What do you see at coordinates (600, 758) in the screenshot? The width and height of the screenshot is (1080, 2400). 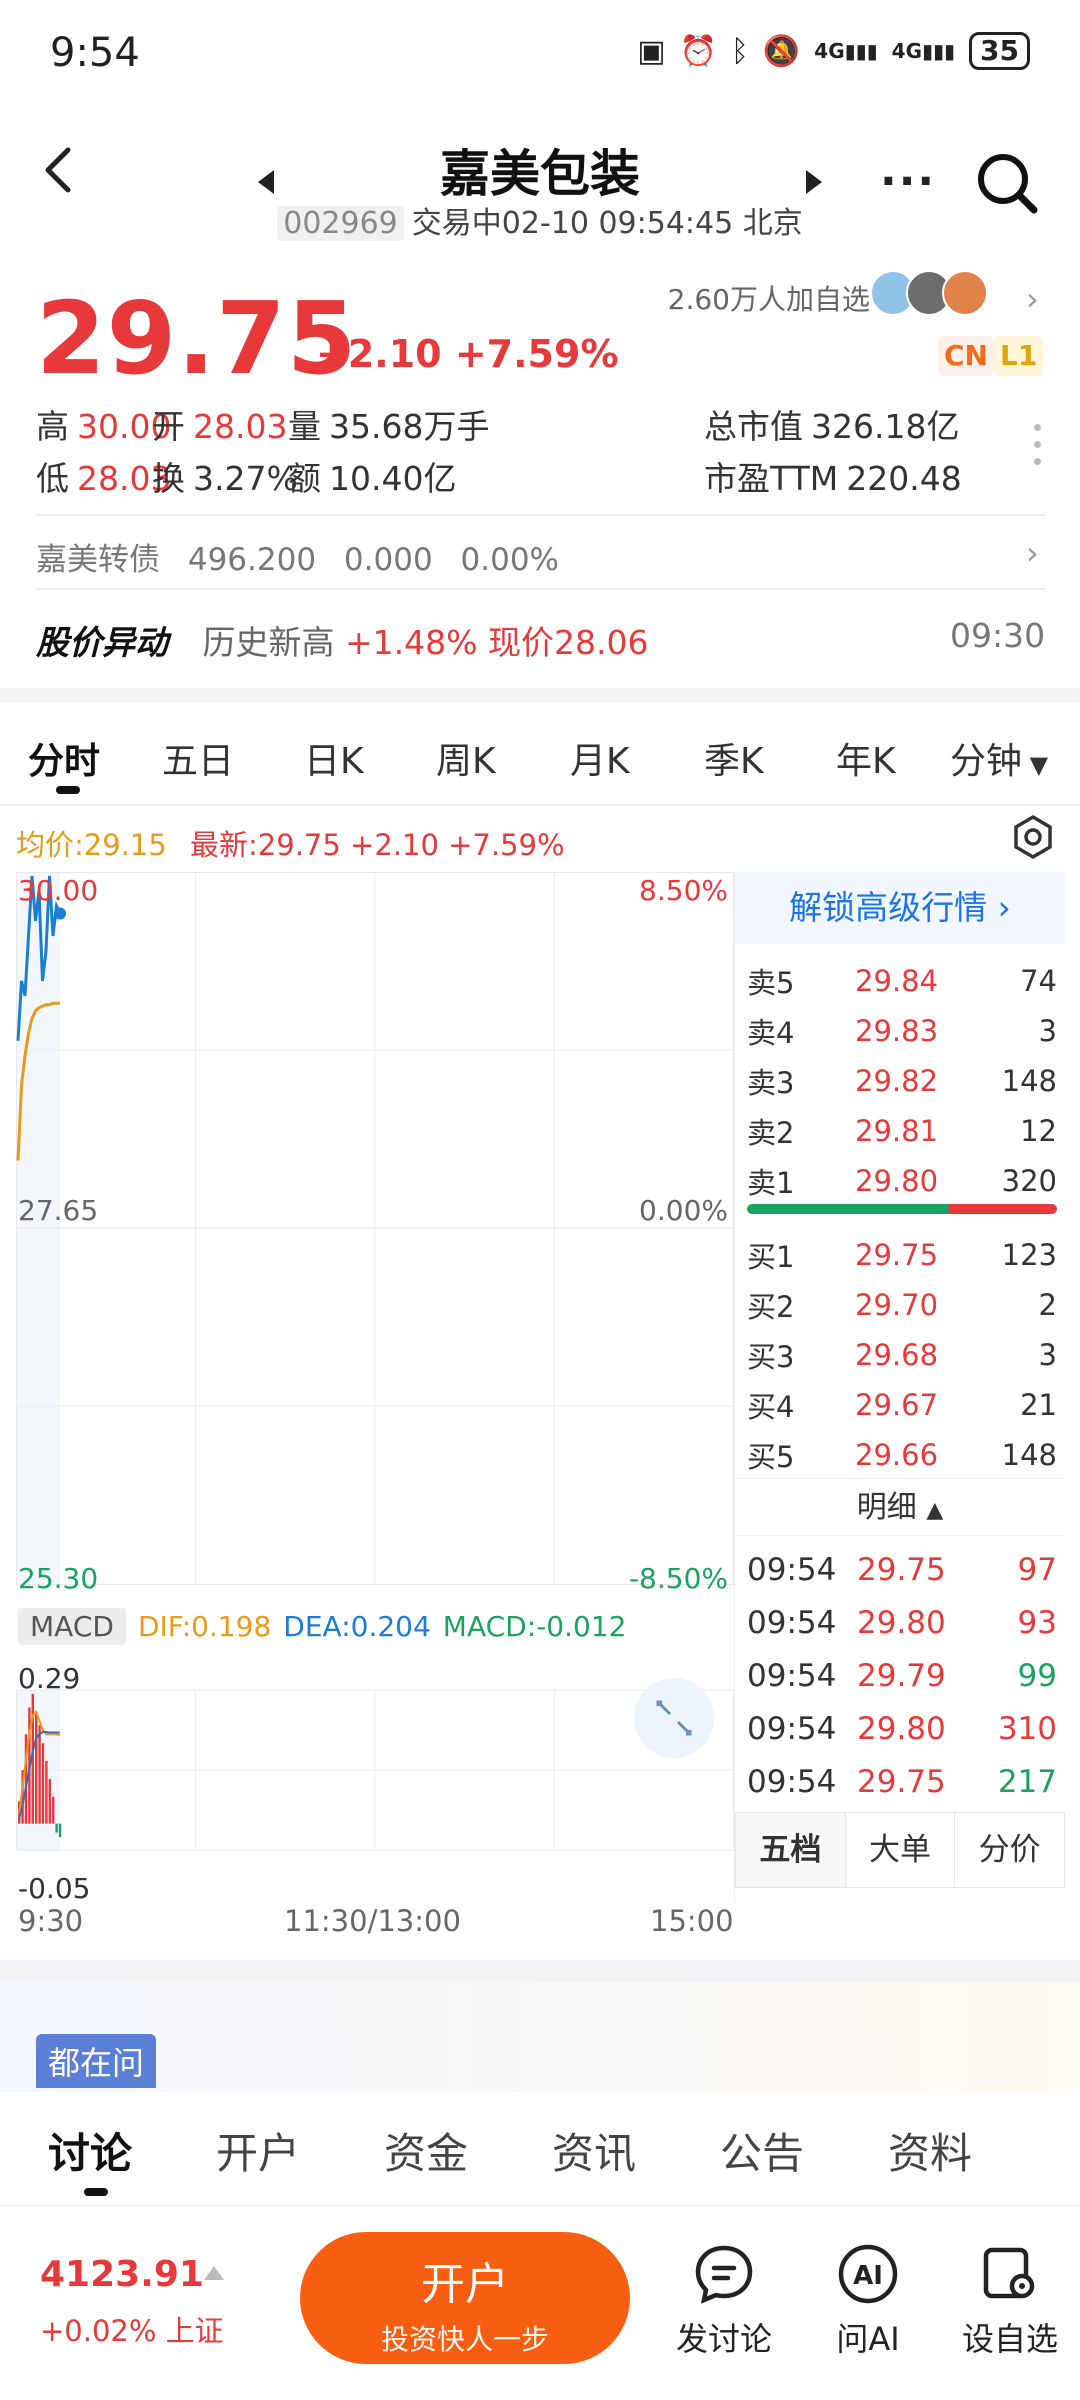 I see `tab-monthly-k: 月K` at bounding box center [600, 758].